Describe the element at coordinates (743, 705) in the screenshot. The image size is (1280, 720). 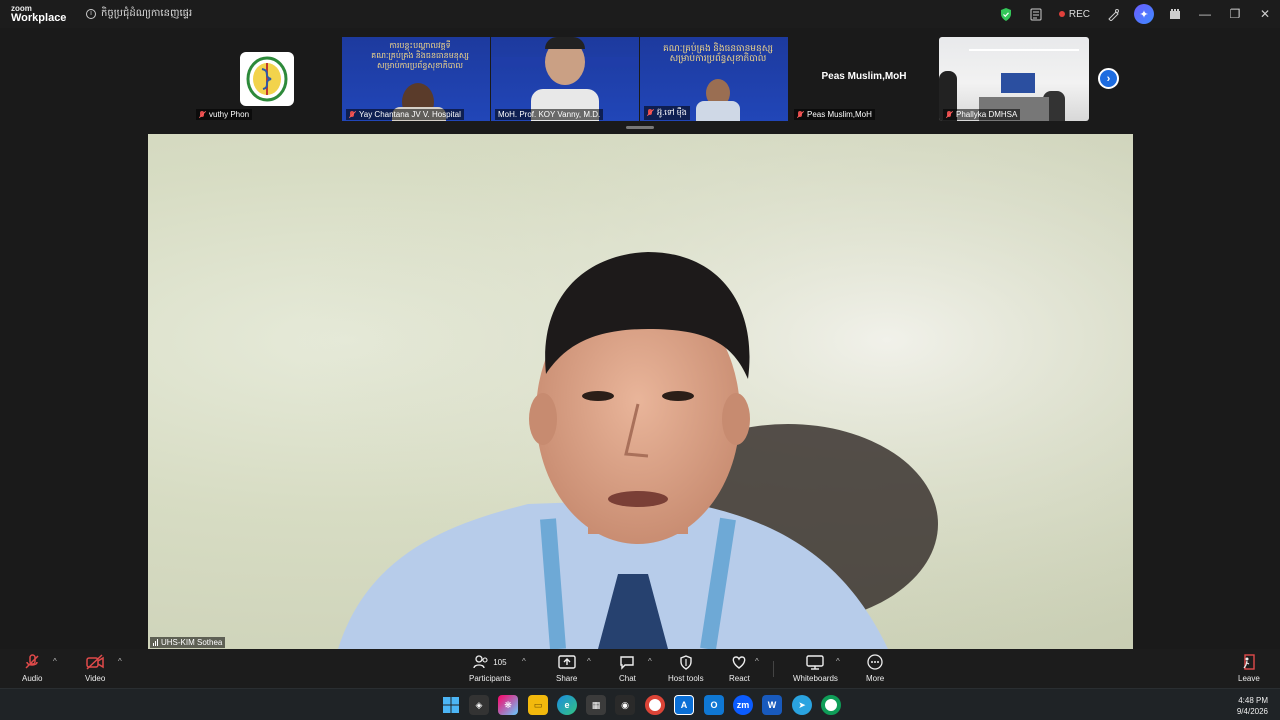
I see `zoom-icon: zm` at that location.